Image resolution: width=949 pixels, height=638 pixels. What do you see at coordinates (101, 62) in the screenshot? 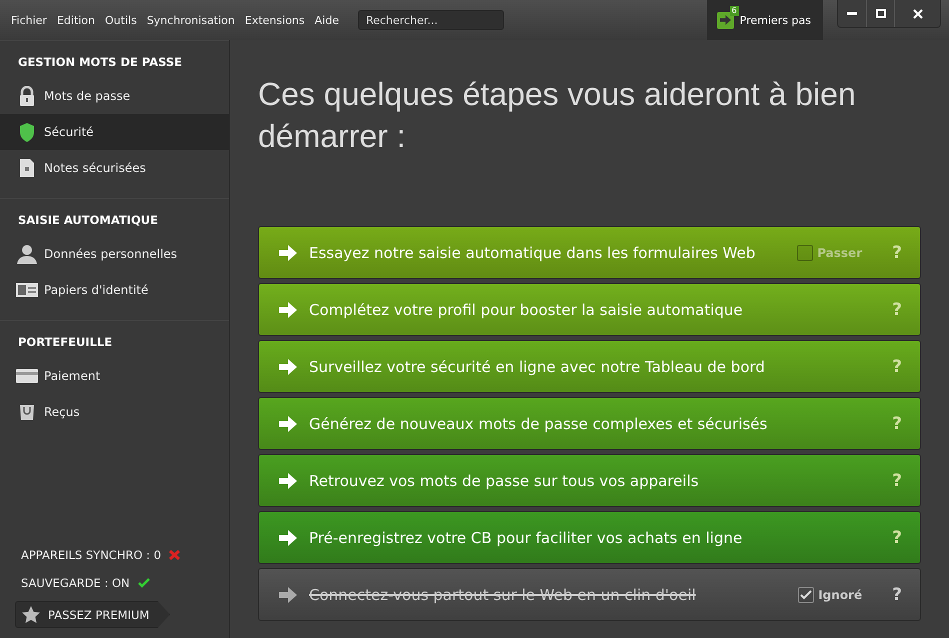
I see `section-heading: GESTION MOTS DE PASSE` at bounding box center [101, 62].